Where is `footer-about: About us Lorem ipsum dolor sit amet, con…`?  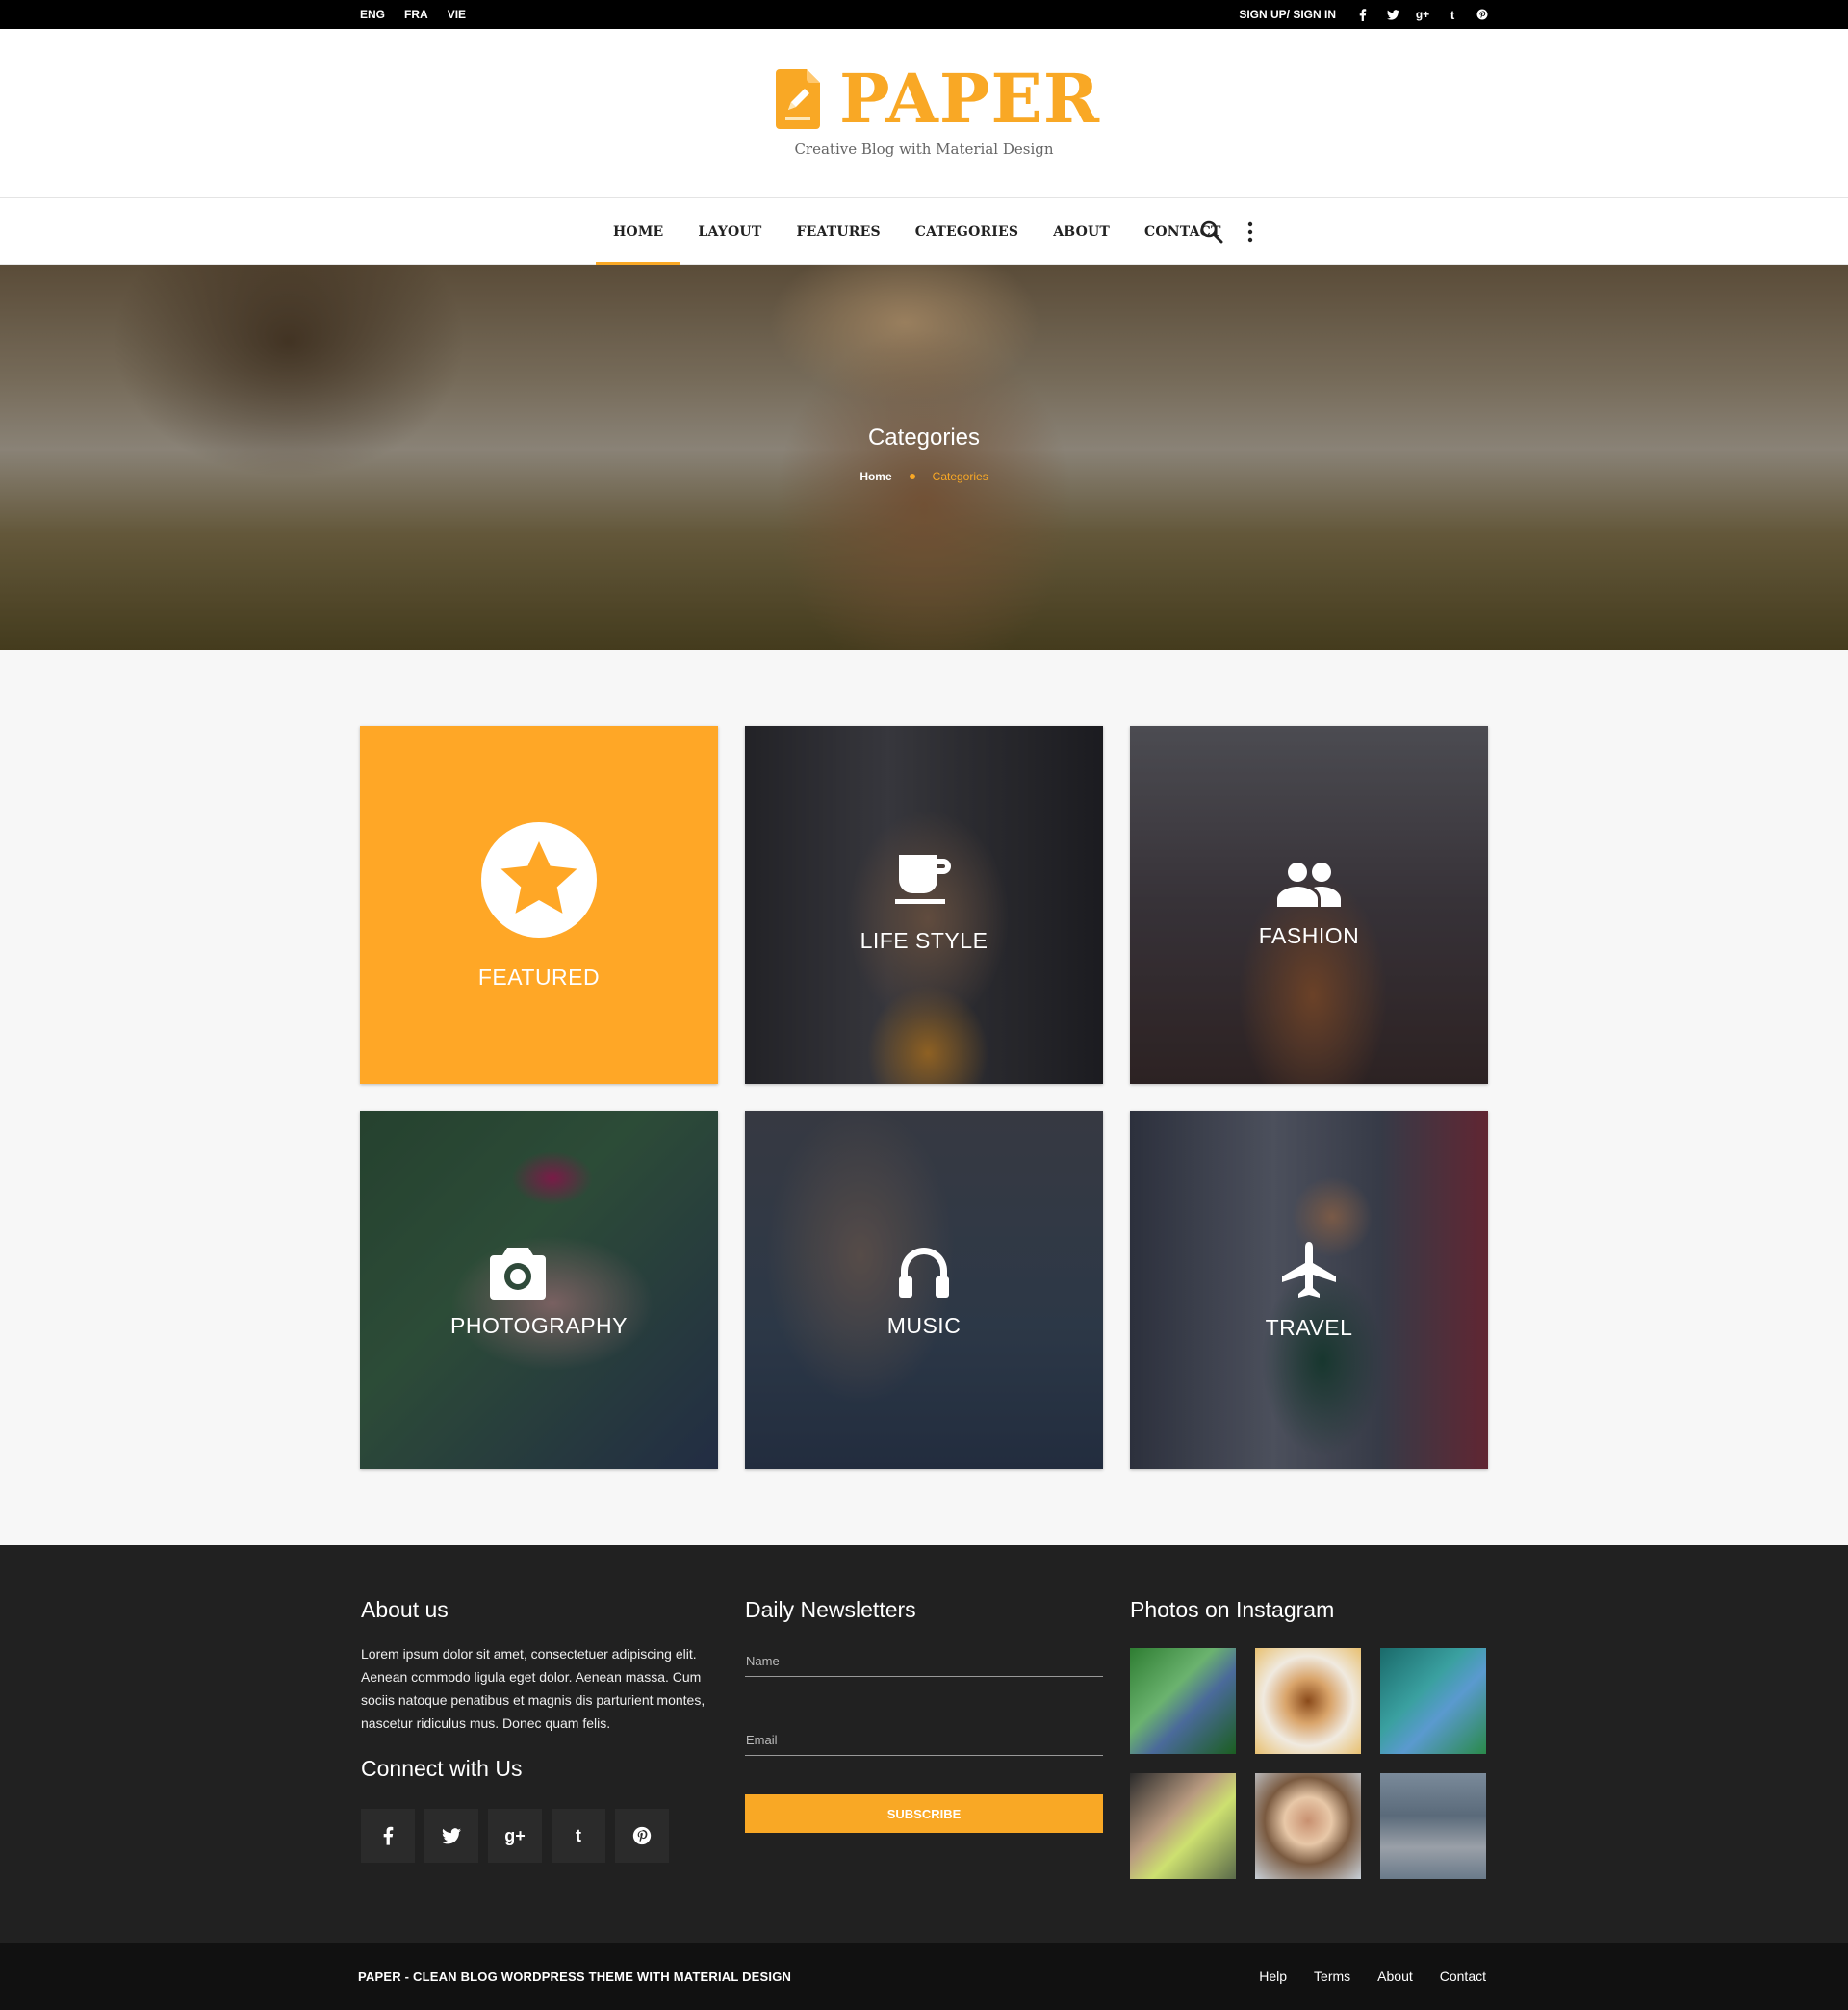 footer-about: About us Lorem ipsum dolor sit amet, con… is located at coordinates (540, 1730).